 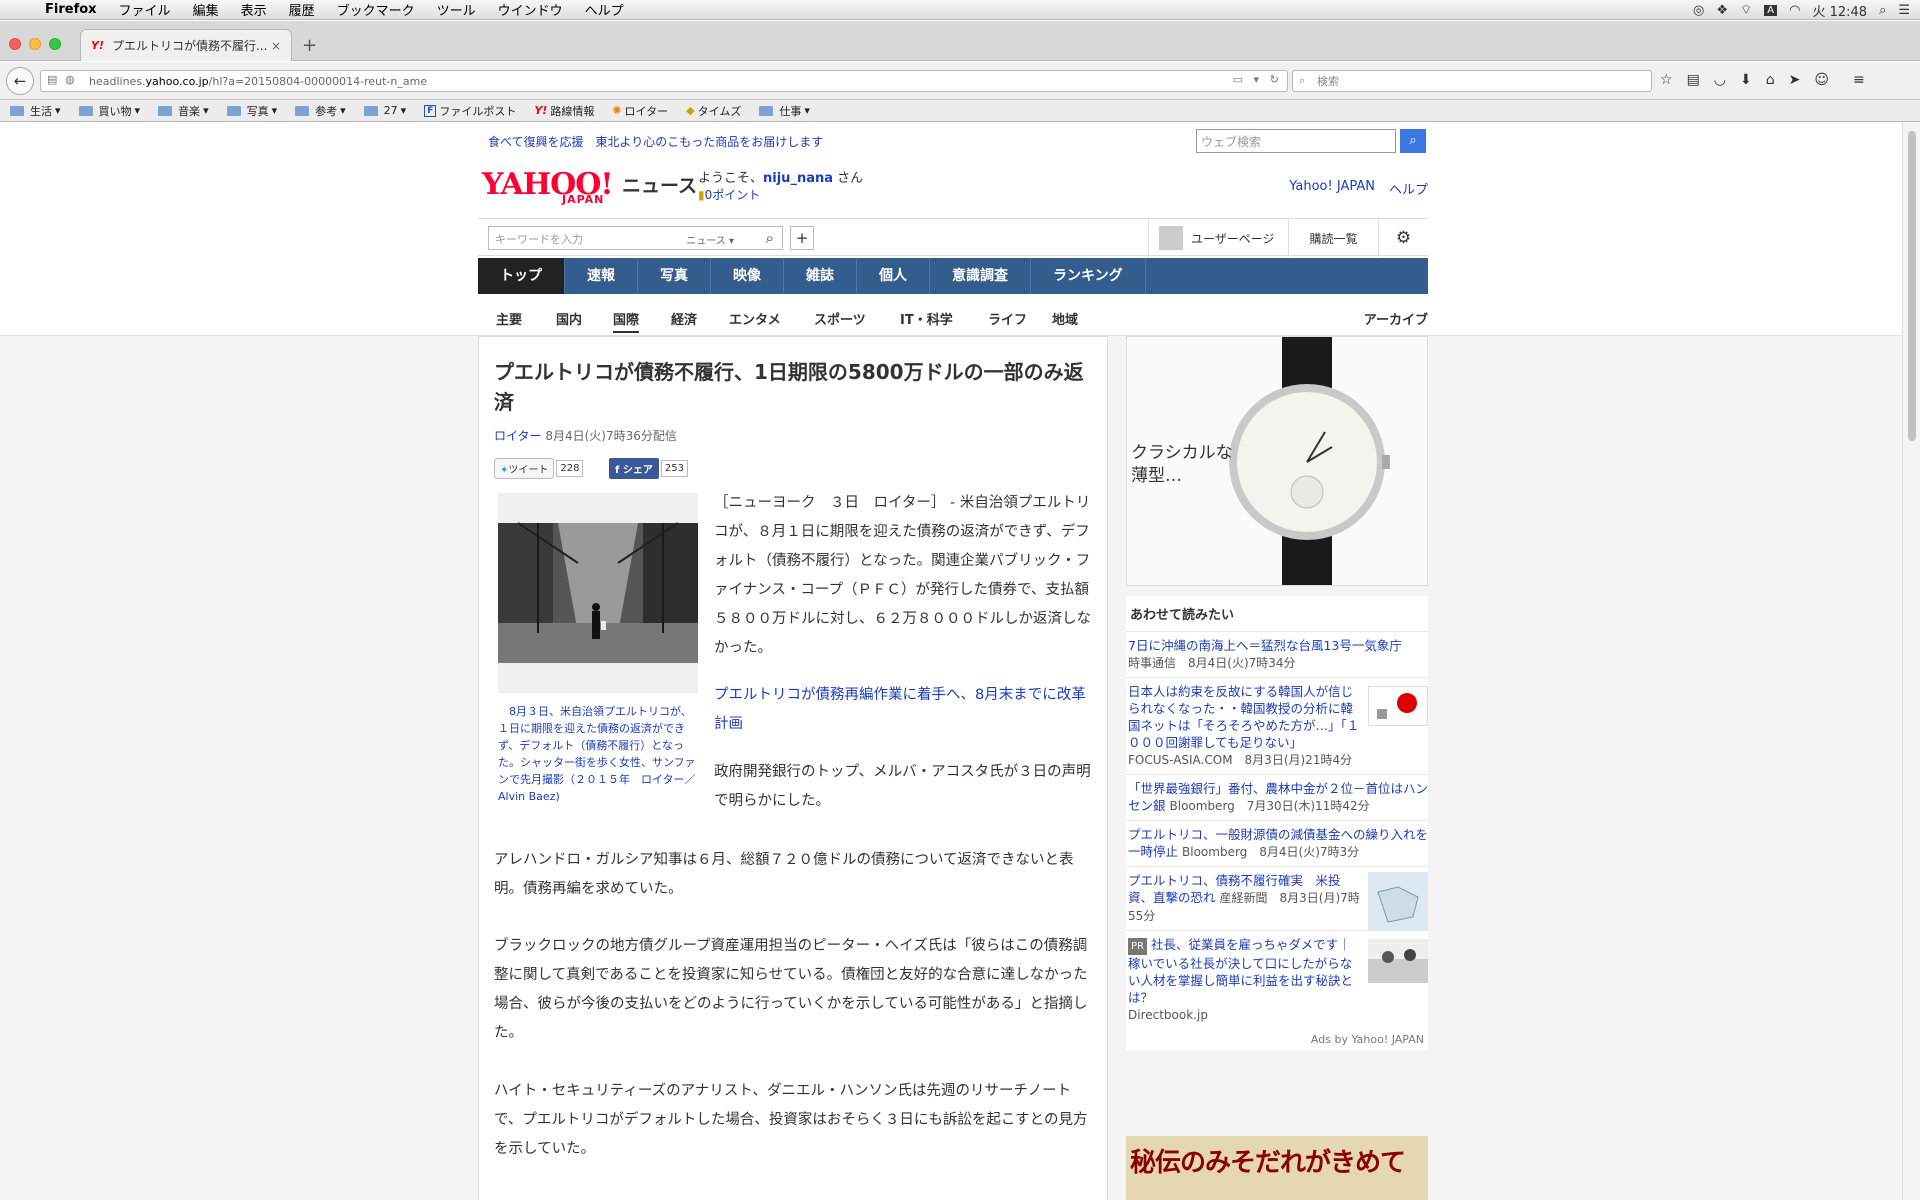 I want to click on search-scope-select: ニュース ▾, so click(x=710, y=239).